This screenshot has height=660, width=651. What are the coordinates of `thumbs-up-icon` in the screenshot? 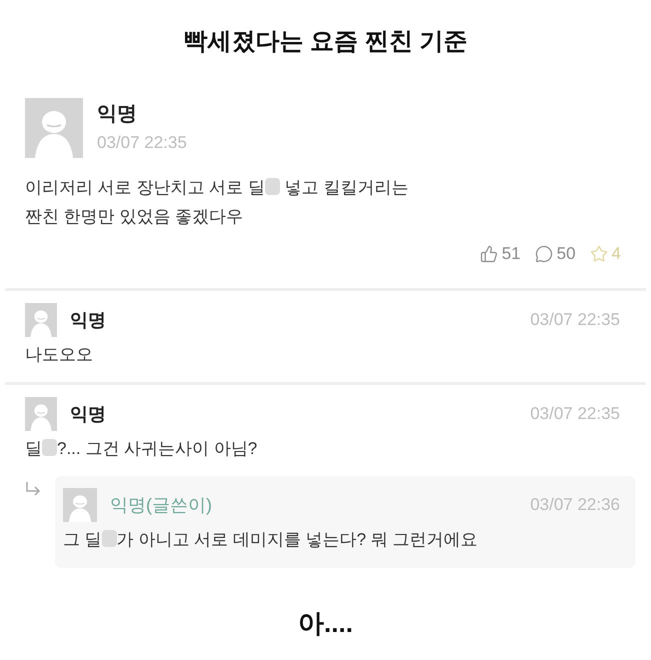 It's located at (489, 254).